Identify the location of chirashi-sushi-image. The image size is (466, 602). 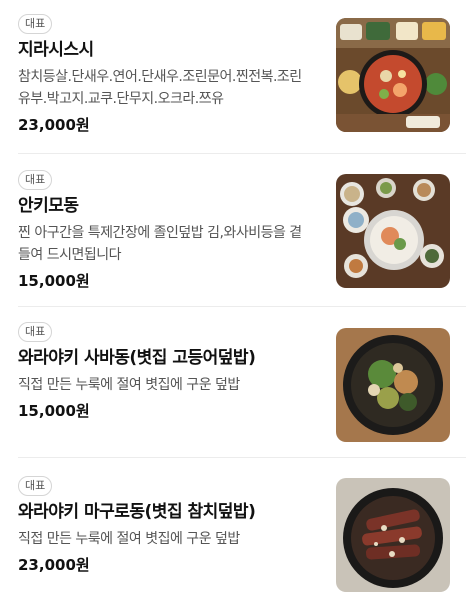
(393, 75).